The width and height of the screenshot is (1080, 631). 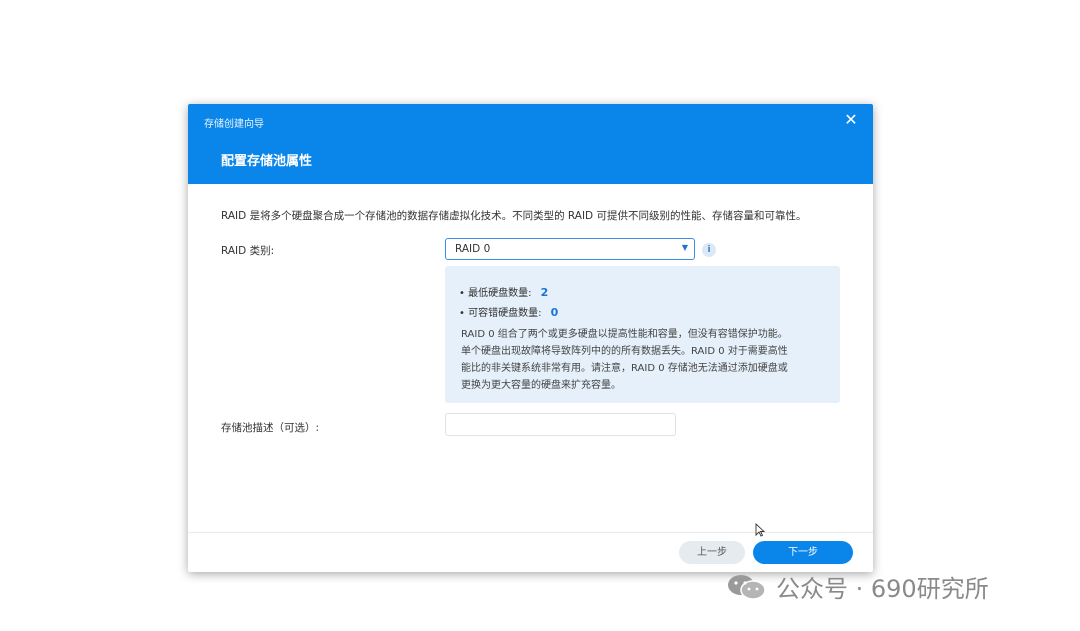 What do you see at coordinates (560, 424) in the screenshot?
I see `pool-description-input` at bounding box center [560, 424].